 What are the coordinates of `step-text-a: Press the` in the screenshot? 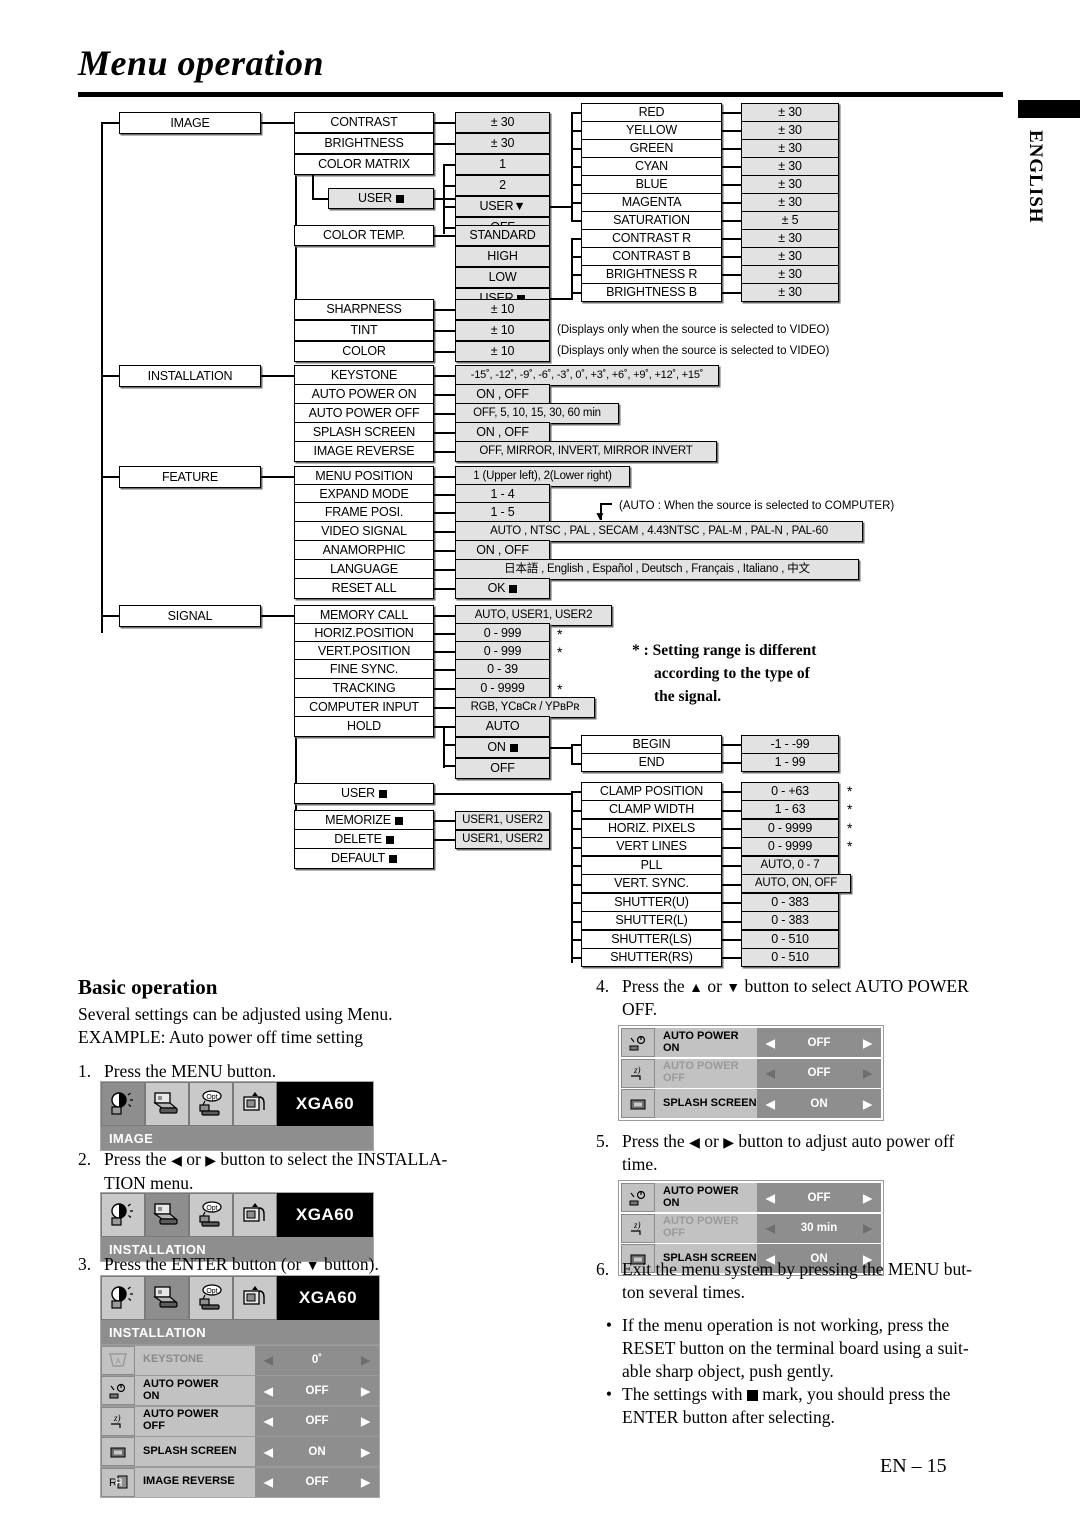 It's located at (653, 986).